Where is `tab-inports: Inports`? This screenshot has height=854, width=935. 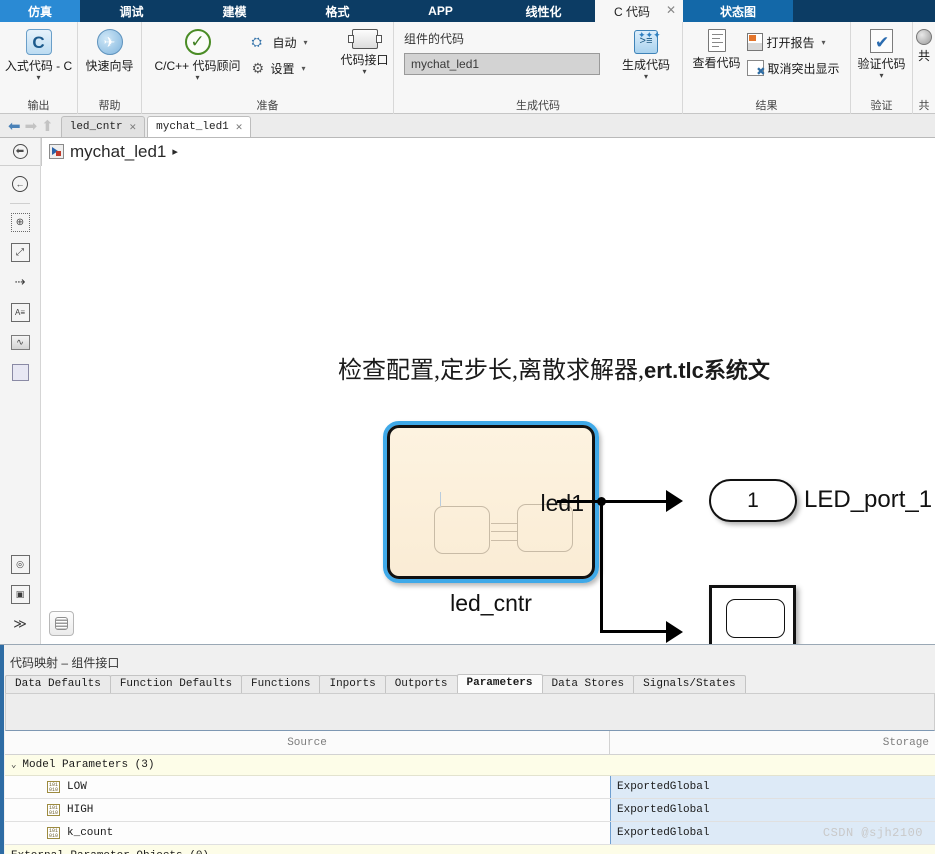 tab-inports: Inports is located at coordinates (352, 684).